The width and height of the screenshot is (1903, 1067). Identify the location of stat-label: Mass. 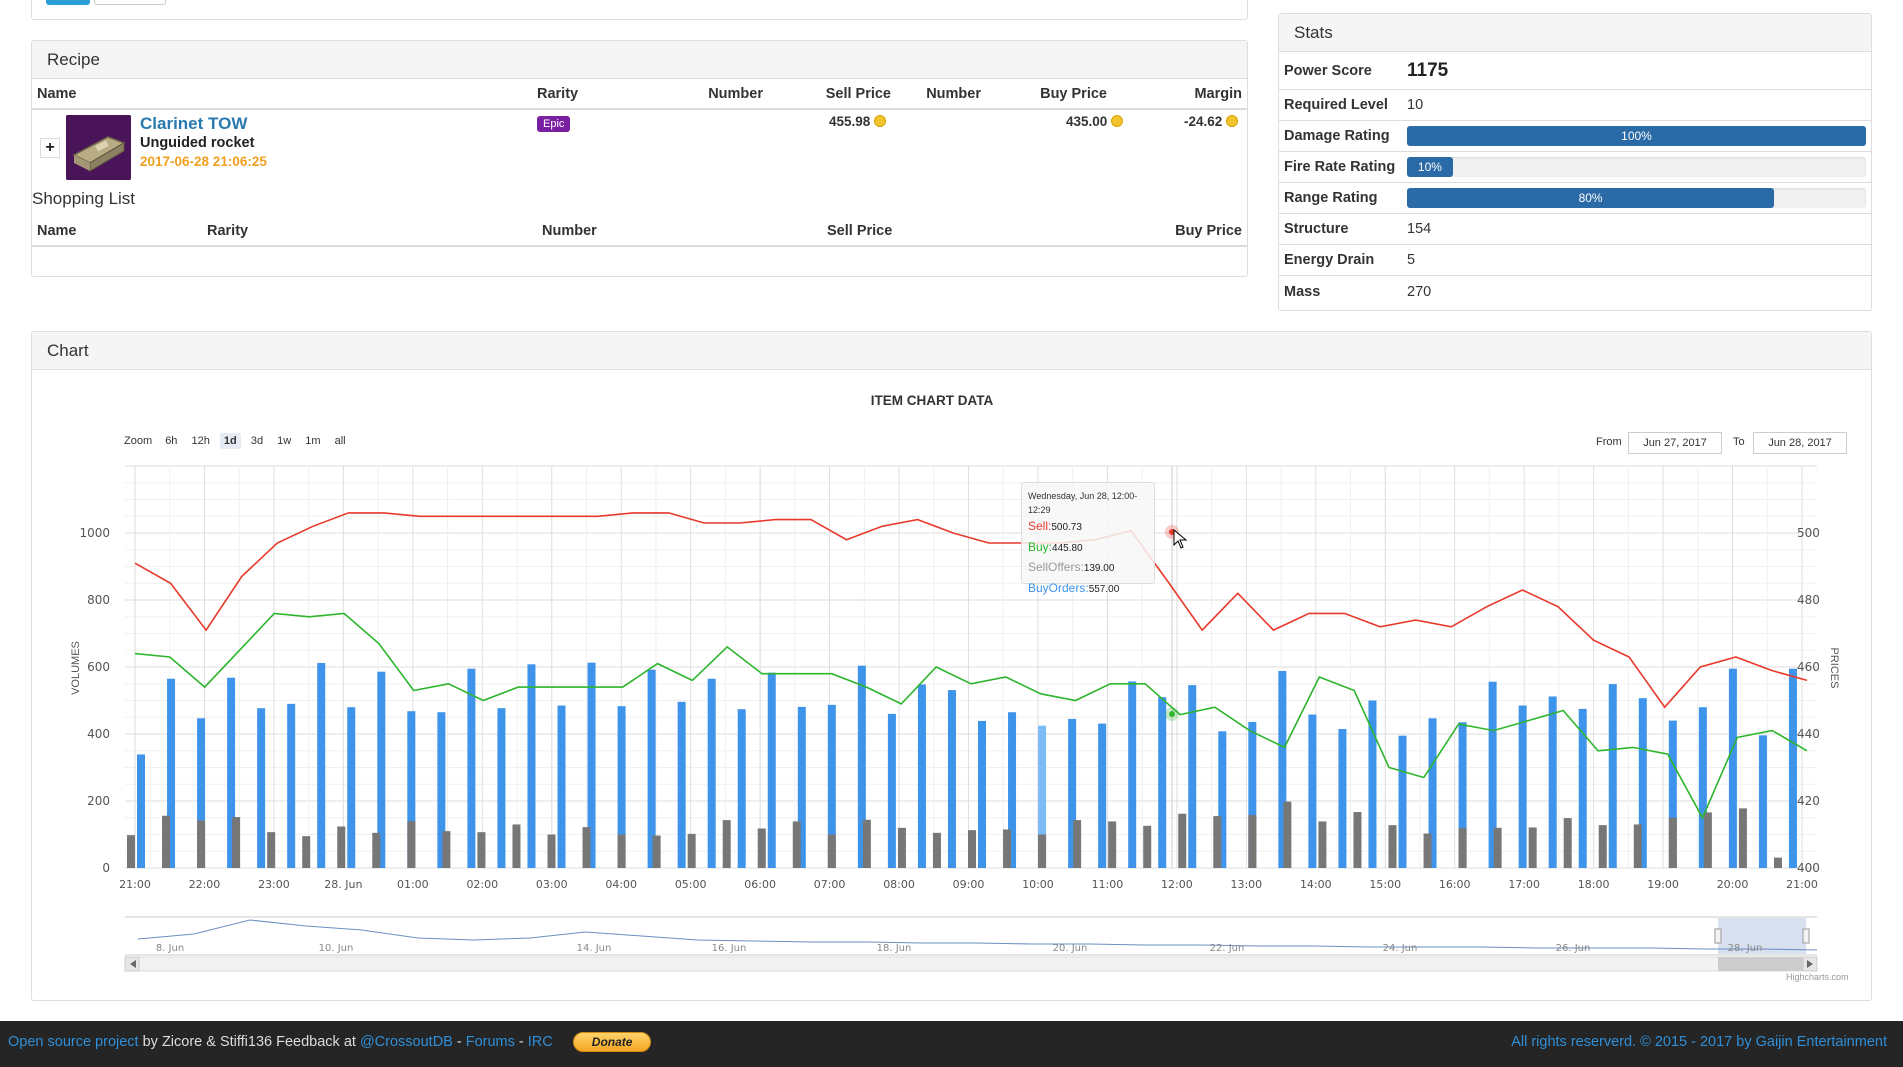
(1302, 291).